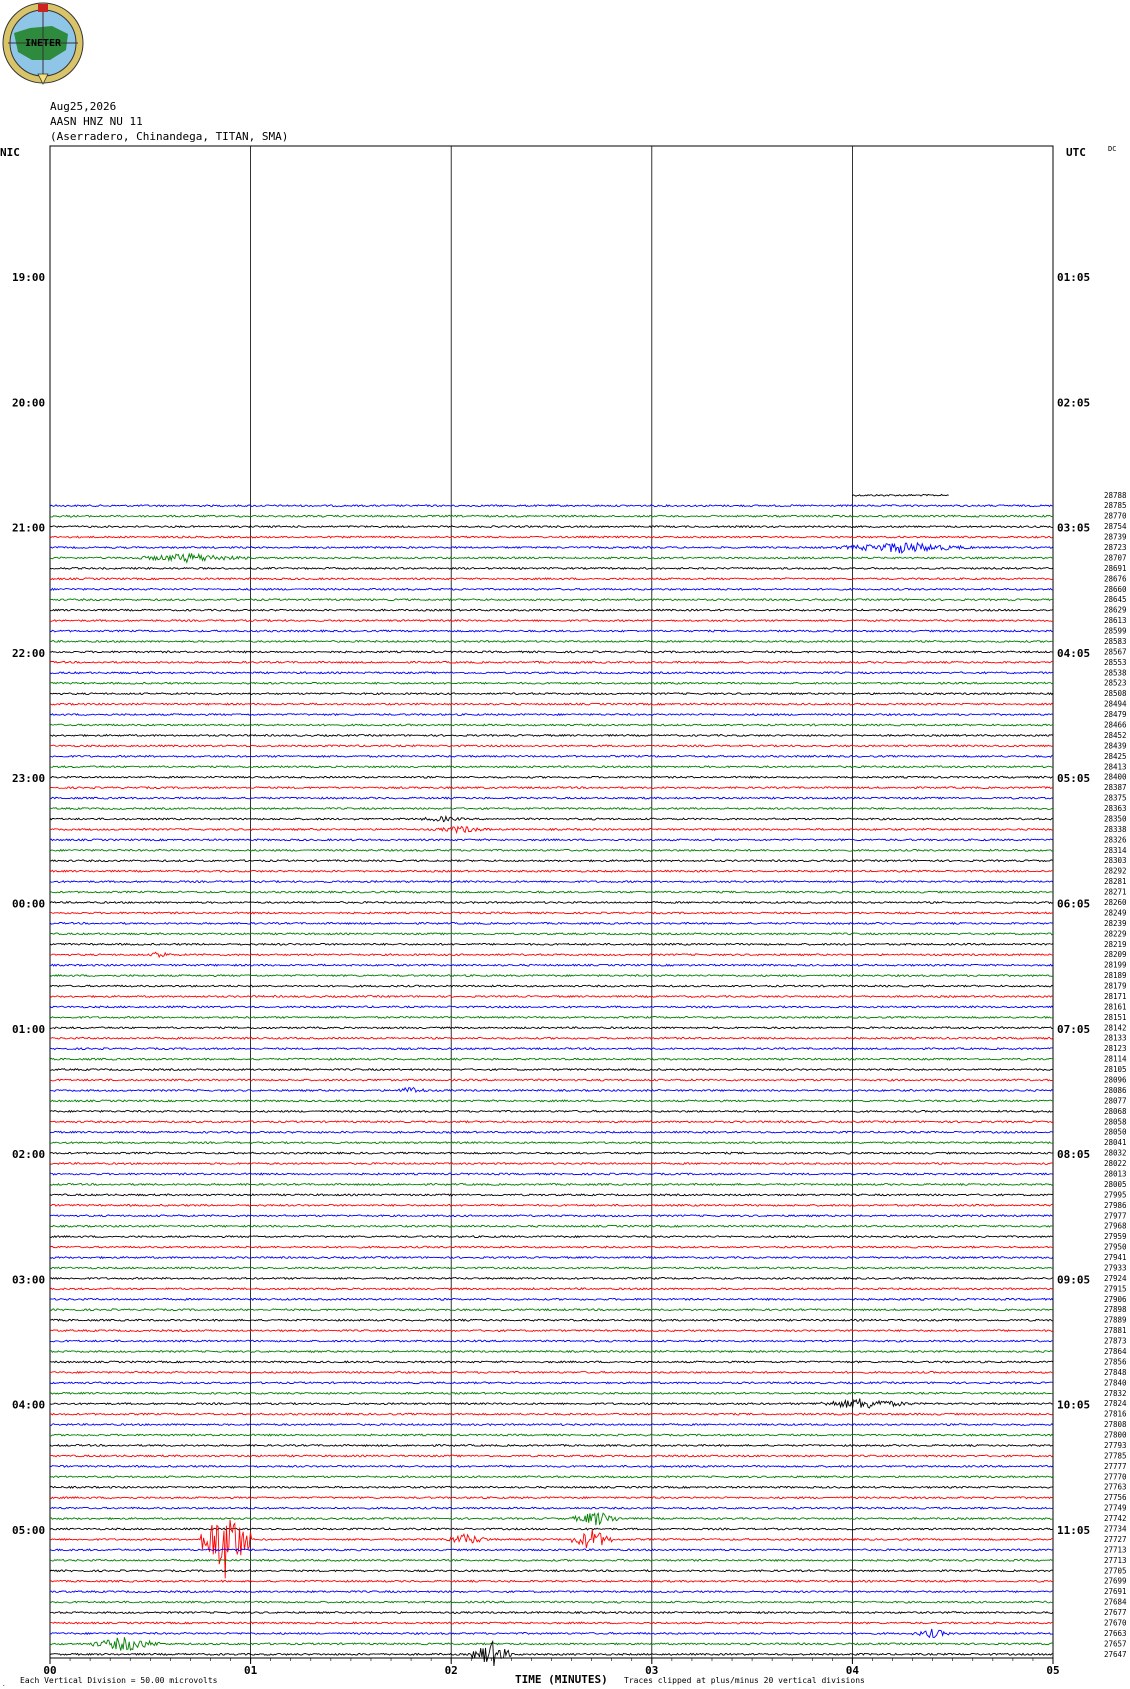 The image size is (1130, 1689). Describe the element at coordinates (1115, 1153) in the screenshot. I see `trace-count-label: 28032` at that location.